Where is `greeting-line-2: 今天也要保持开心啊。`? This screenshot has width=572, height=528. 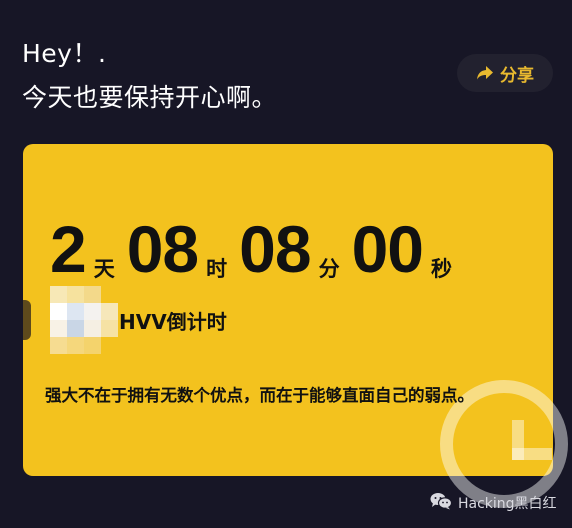 greeting-line-2: 今天也要保持开心啊。 is located at coordinates (150, 97).